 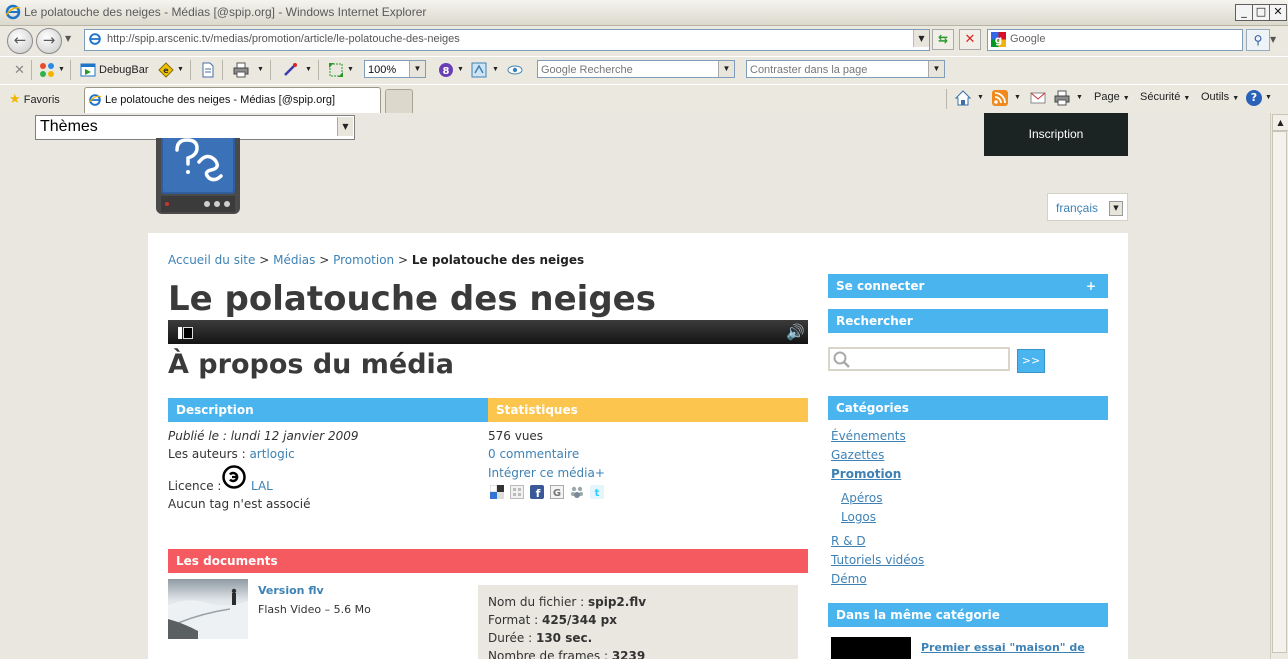 I want to click on google-logo-icon: g, so click(x=998, y=39).